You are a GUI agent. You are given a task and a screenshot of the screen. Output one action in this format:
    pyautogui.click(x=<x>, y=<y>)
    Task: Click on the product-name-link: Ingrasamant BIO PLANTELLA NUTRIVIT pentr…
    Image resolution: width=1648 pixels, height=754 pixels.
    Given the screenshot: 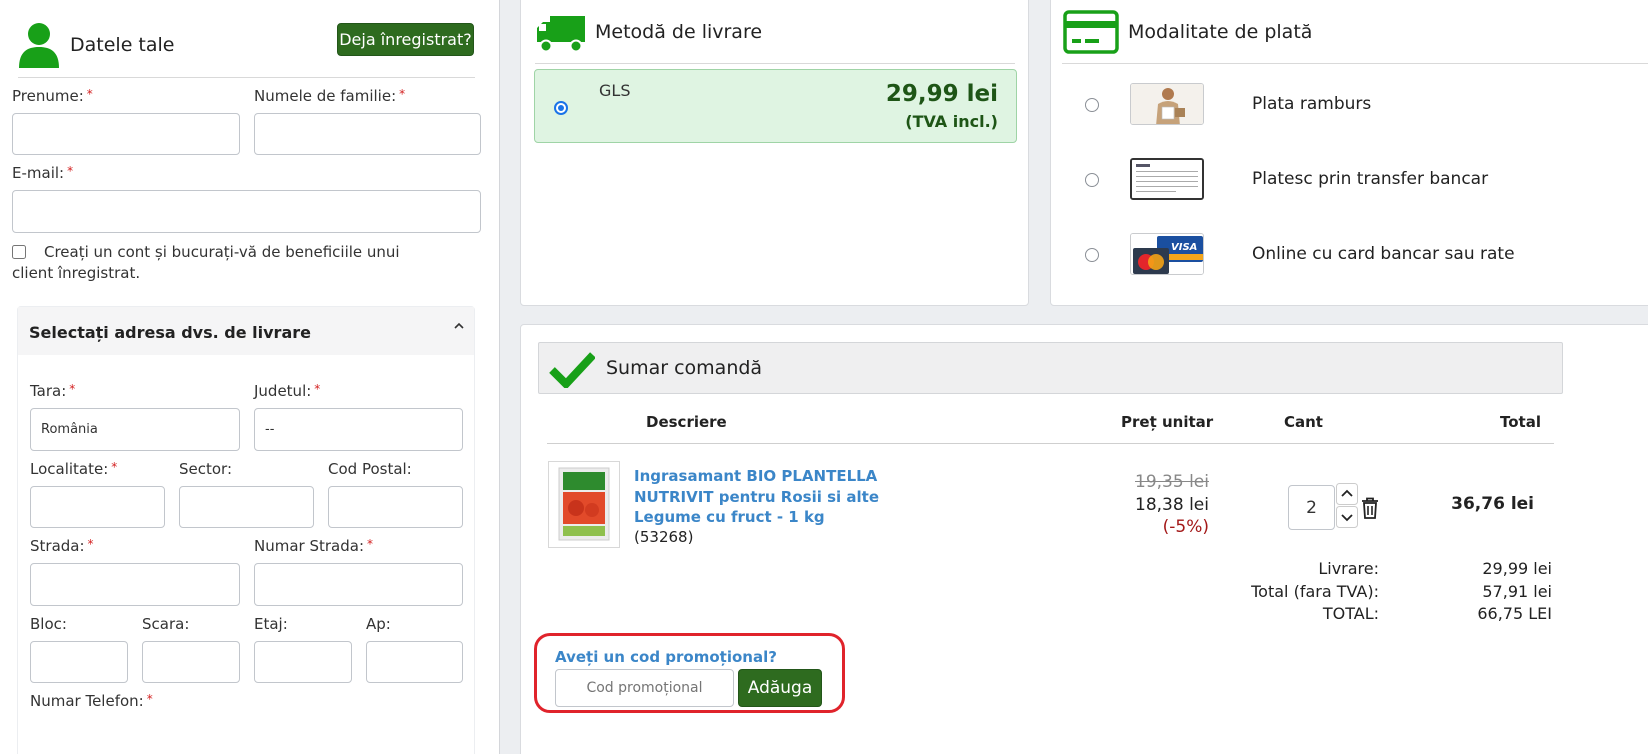 What is the action you would take?
    pyautogui.click(x=789, y=497)
    